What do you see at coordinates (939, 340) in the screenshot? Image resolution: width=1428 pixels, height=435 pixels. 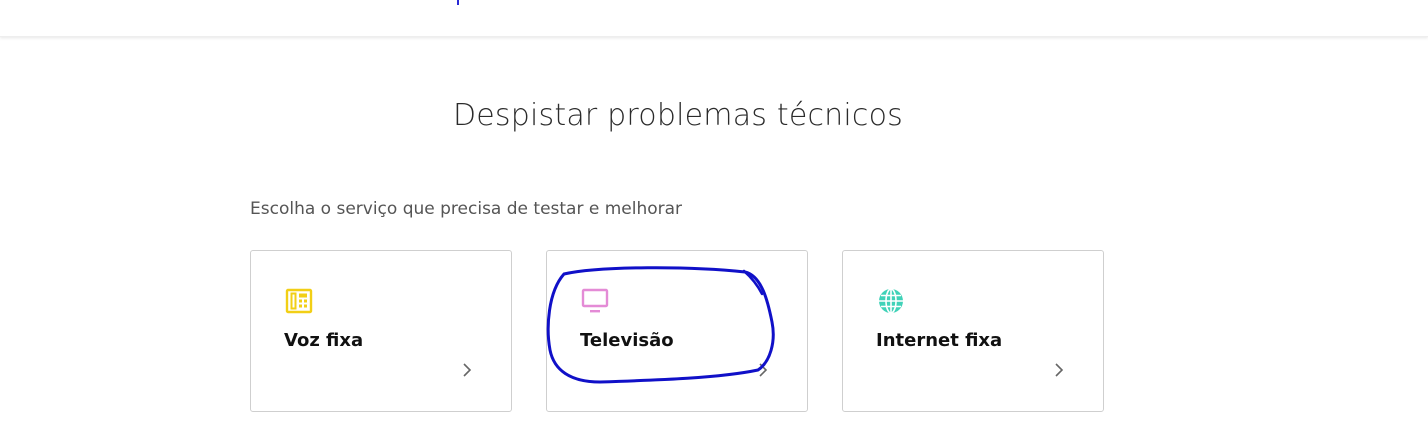 I see `service-label: Internet fixa` at bounding box center [939, 340].